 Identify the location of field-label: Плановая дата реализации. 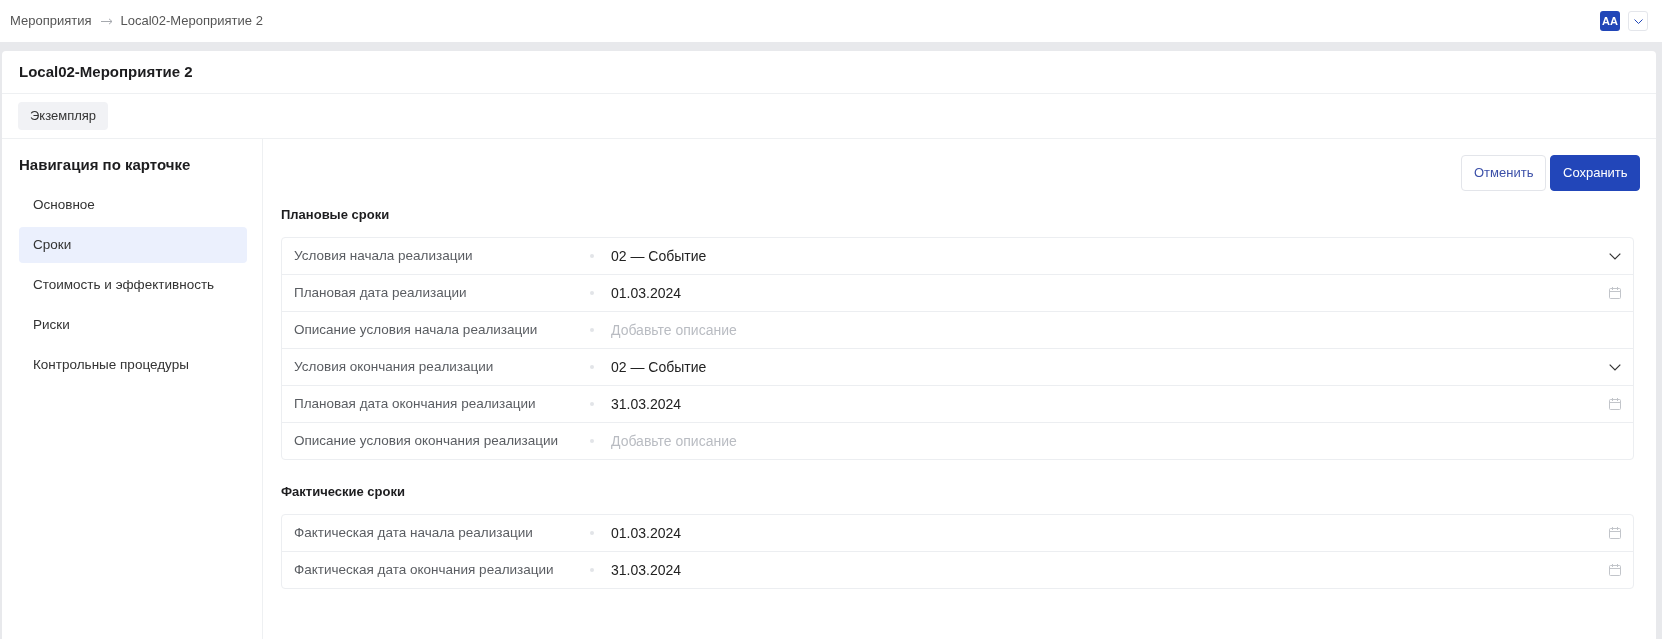
(380, 292).